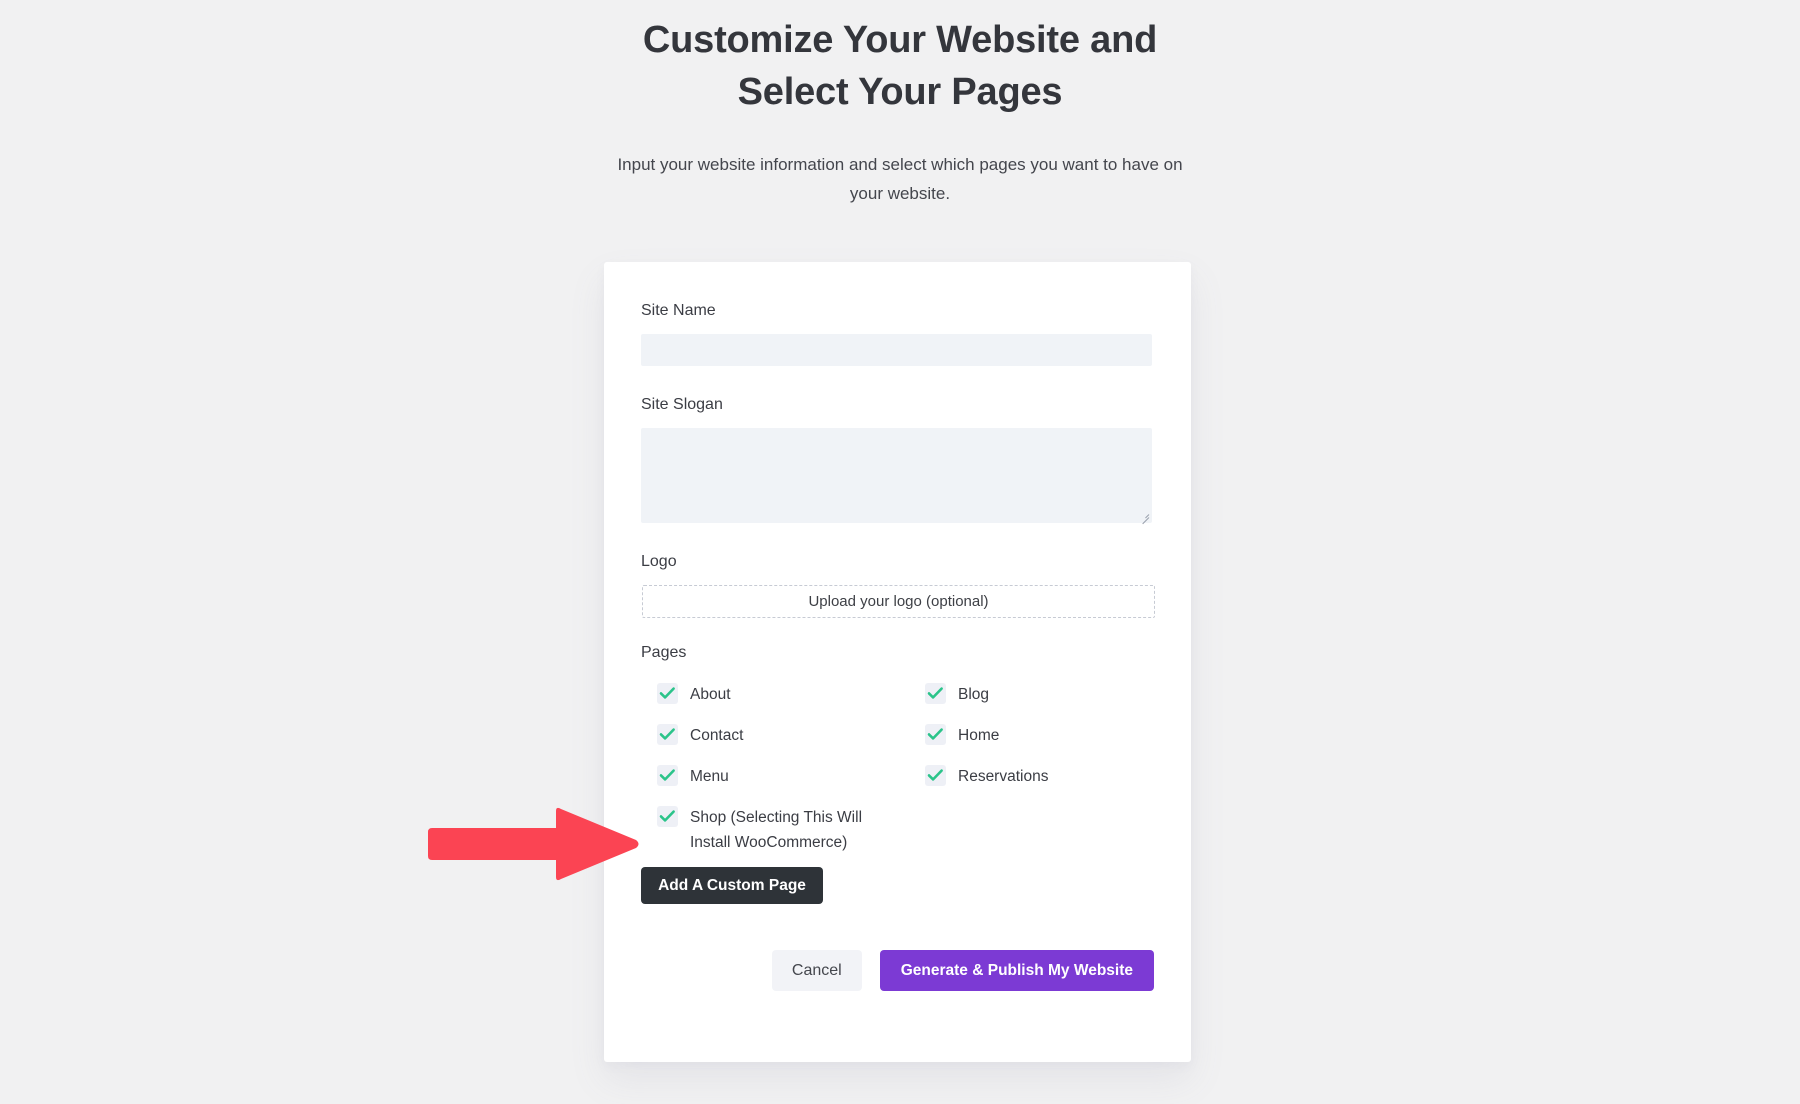 This screenshot has width=1800, height=1104. Describe the element at coordinates (896, 350) in the screenshot. I see `site-name-input` at that location.